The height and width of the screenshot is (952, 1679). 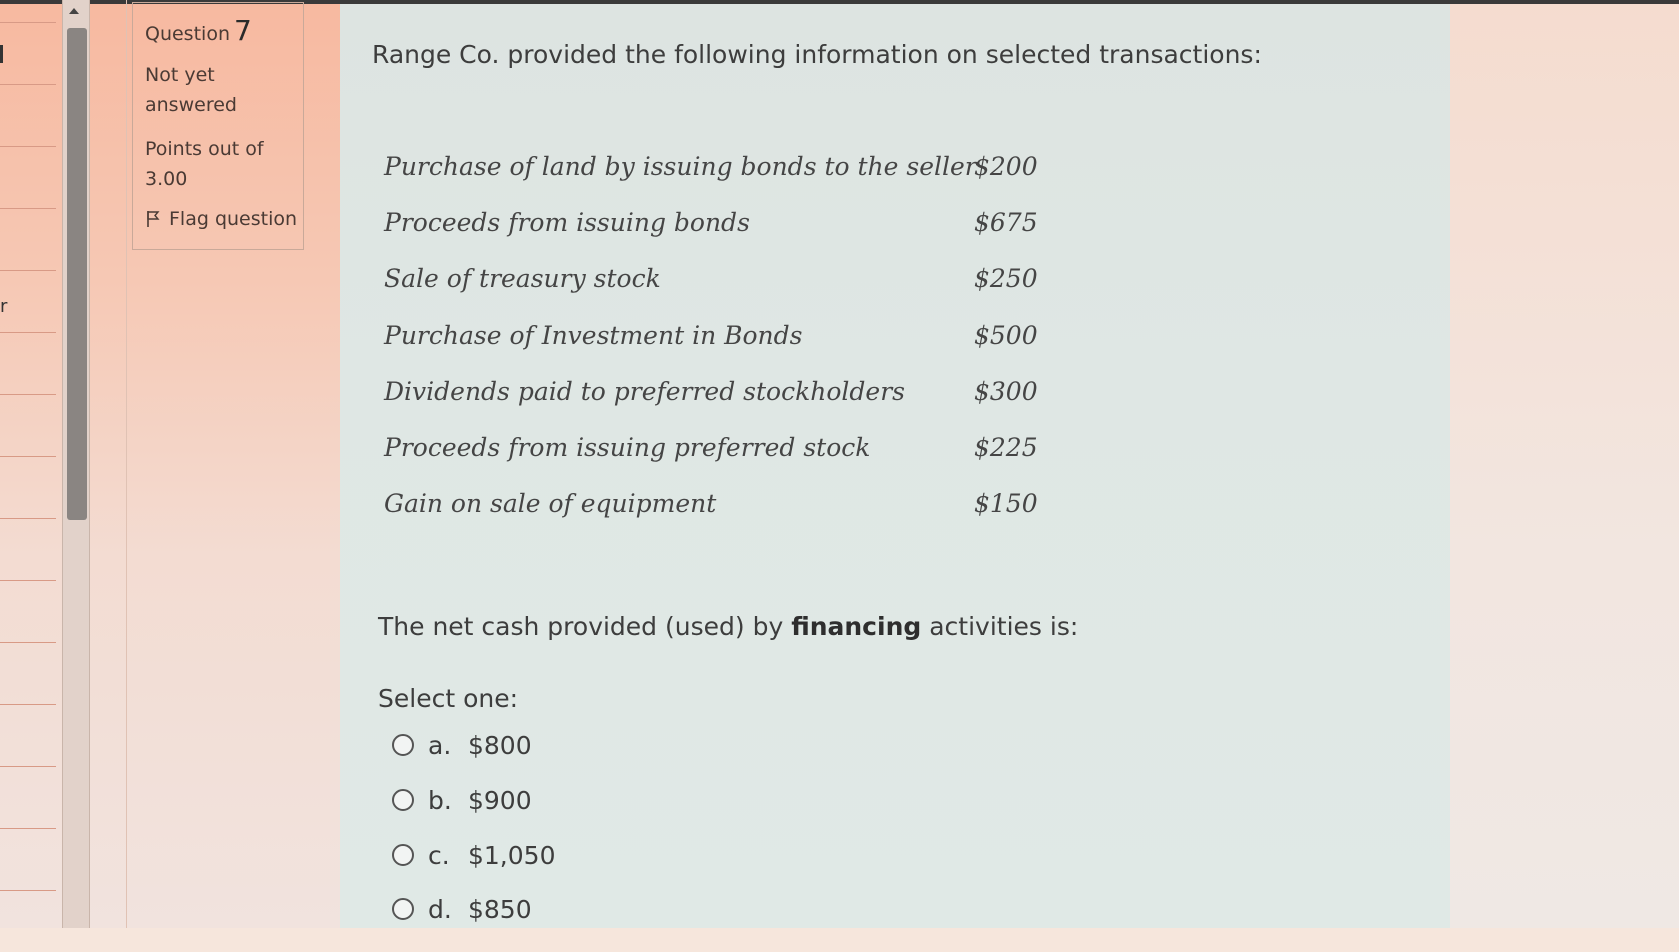 What do you see at coordinates (744, 282) in the screenshot?
I see `transaction-row: Sale of treasury stock $250` at bounding box center [744, 282].